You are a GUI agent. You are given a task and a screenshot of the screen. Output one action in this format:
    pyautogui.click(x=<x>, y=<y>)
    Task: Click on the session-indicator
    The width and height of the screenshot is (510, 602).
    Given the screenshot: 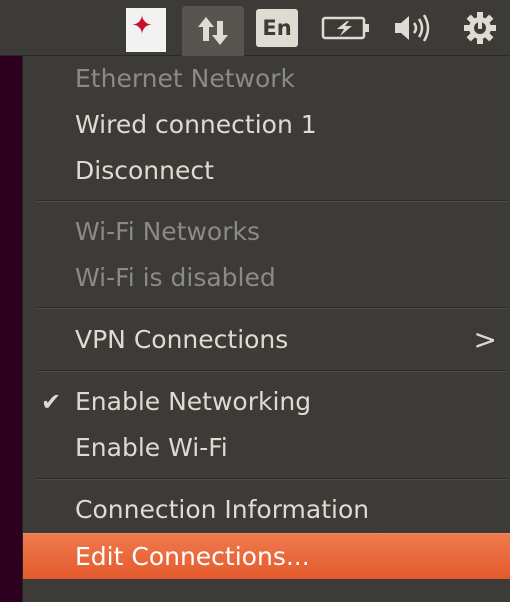 What is the action you would take?
    pyautogui.click(x=480, y=28)
    